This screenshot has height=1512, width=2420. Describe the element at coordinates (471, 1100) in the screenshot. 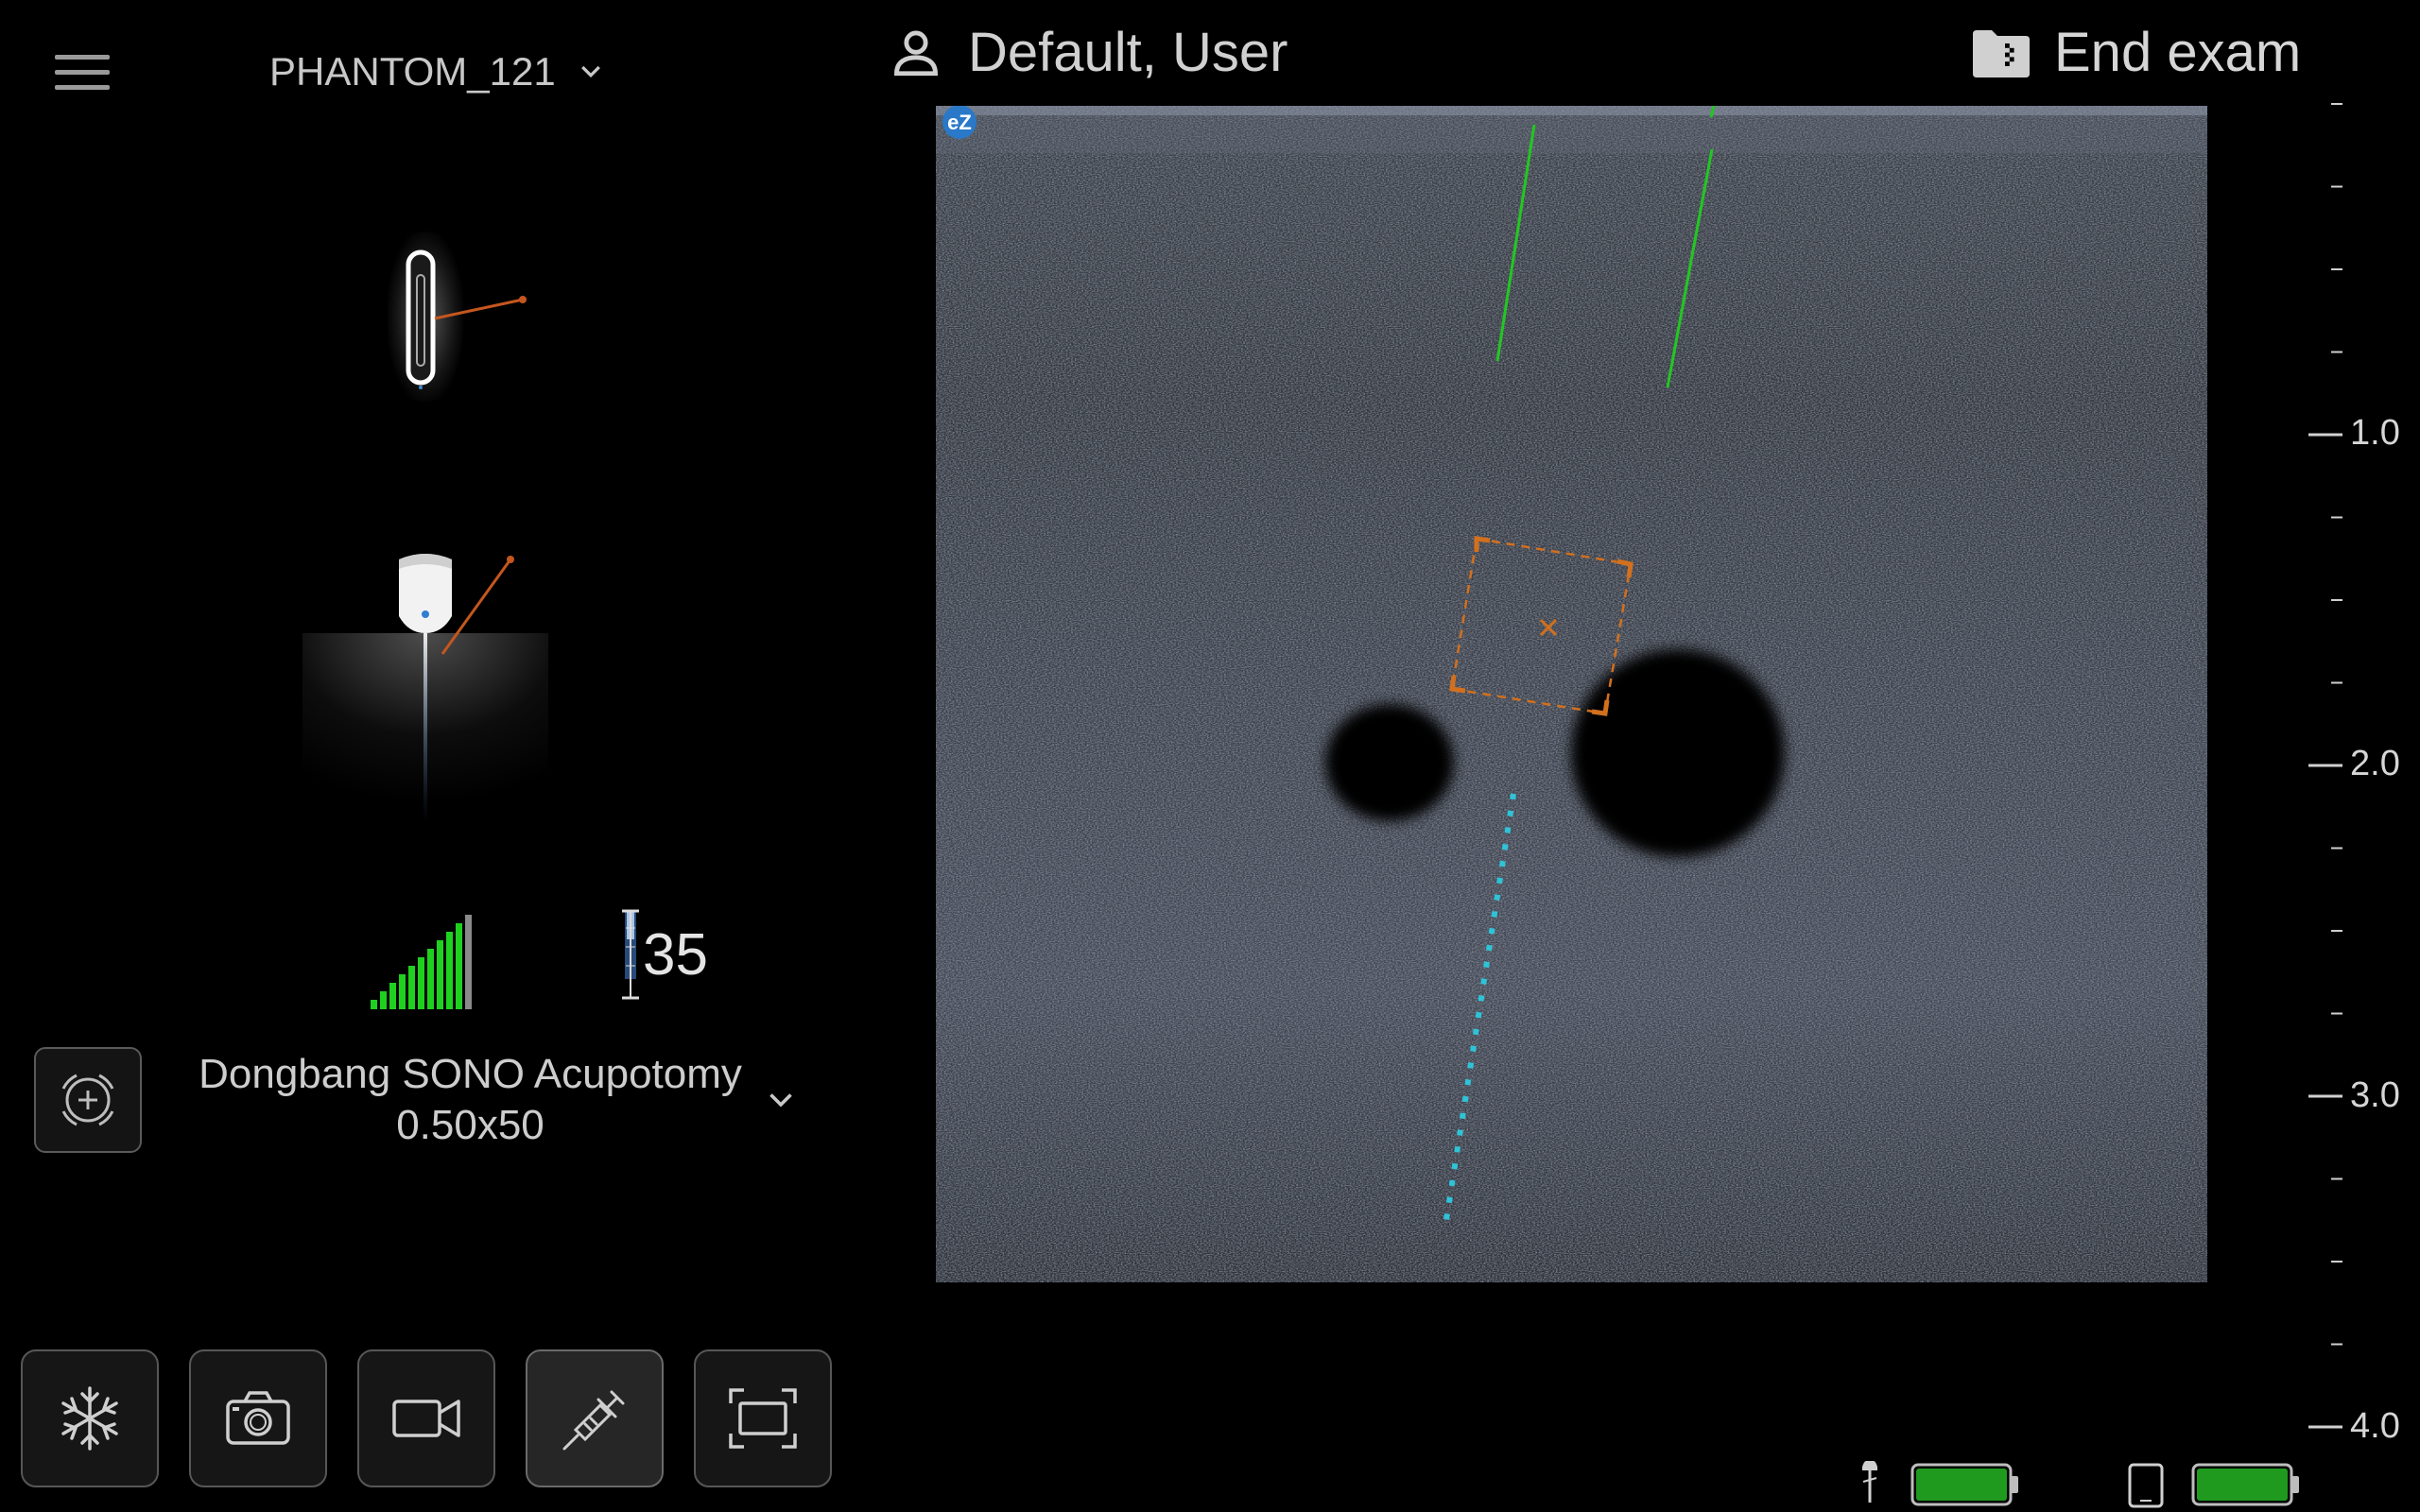

I see `needle-type-selector: Dongbang SONO Acupotomy 0.50x50` at that location.